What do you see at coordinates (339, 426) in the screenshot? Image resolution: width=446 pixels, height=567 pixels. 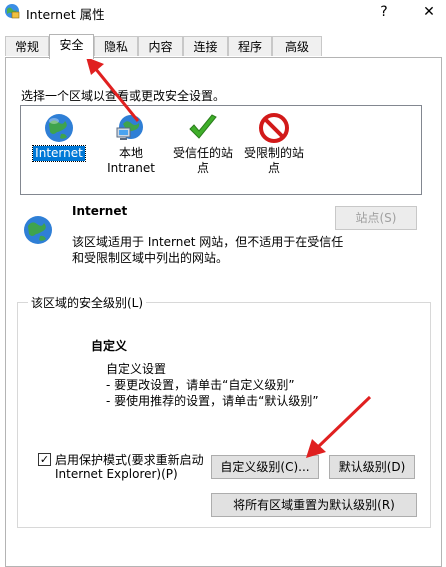 I see `arrow-to-custom-level-button` at bounding box center [339, 426].